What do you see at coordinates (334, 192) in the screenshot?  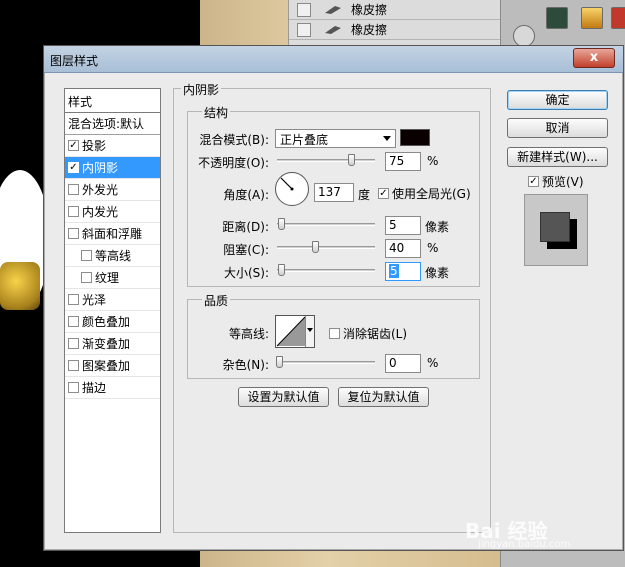 I see `angle-input: 137` at bounding box center [334, 192].